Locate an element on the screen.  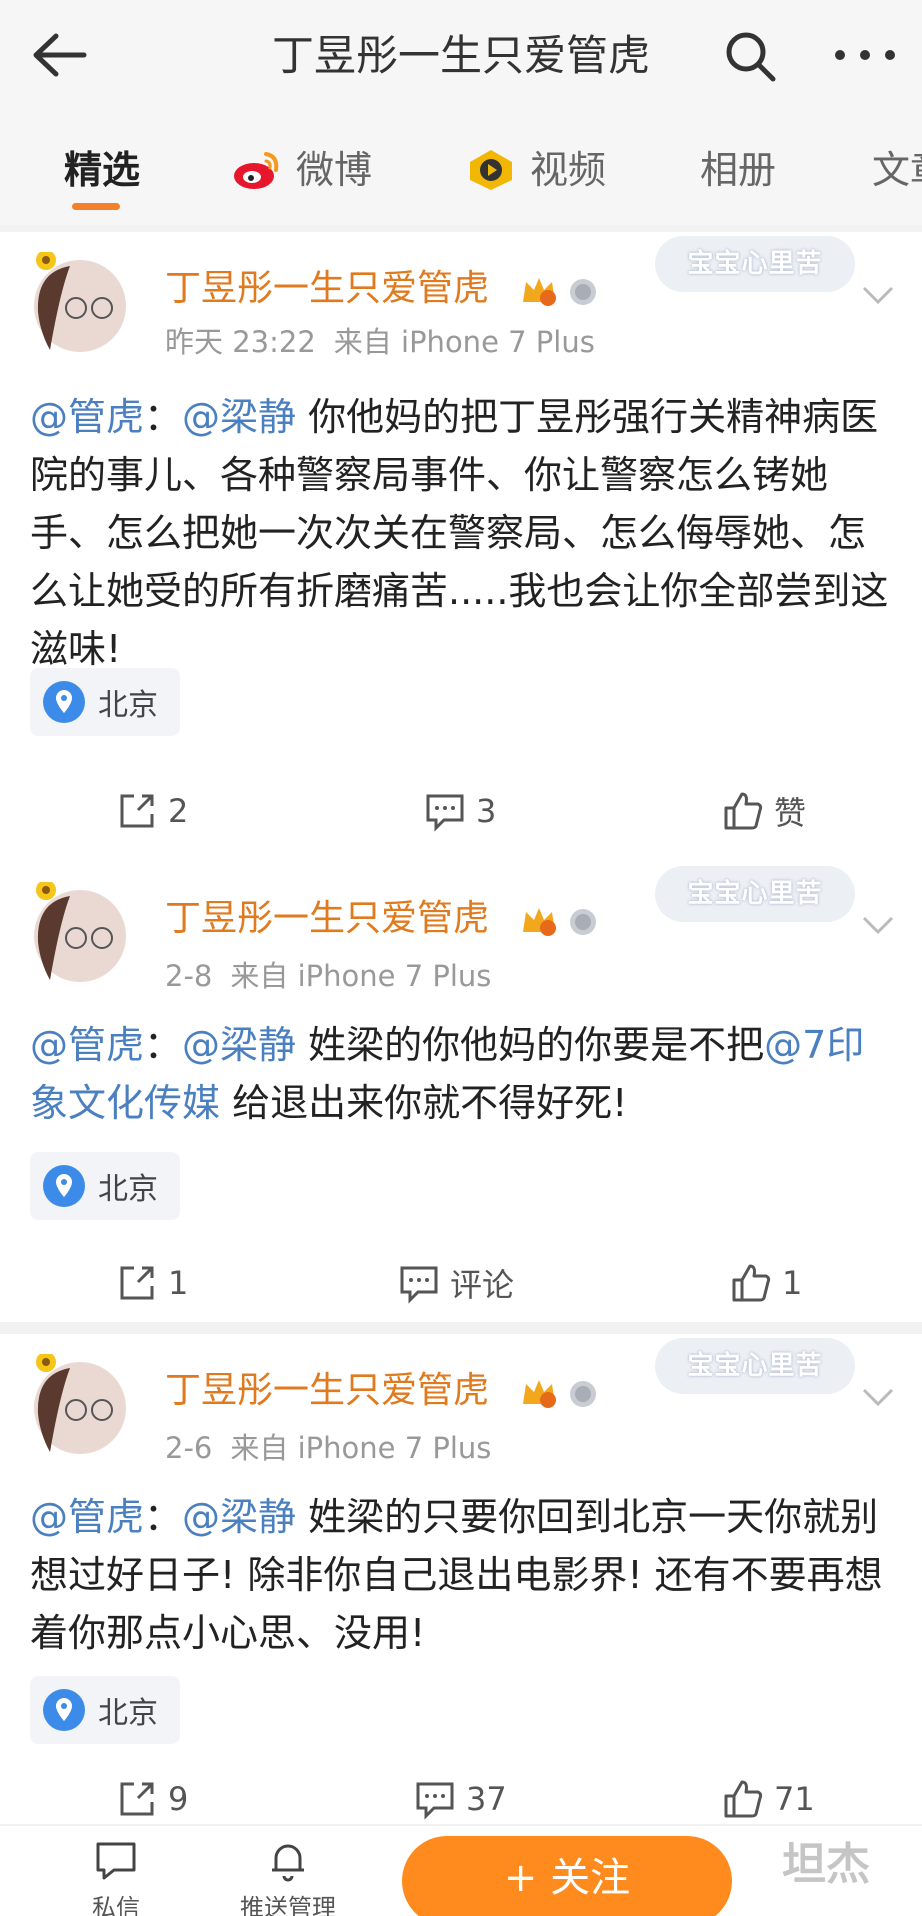
post-text: 姓梁的你他妈的你要是不把 is located at coordinates (530, 1045).